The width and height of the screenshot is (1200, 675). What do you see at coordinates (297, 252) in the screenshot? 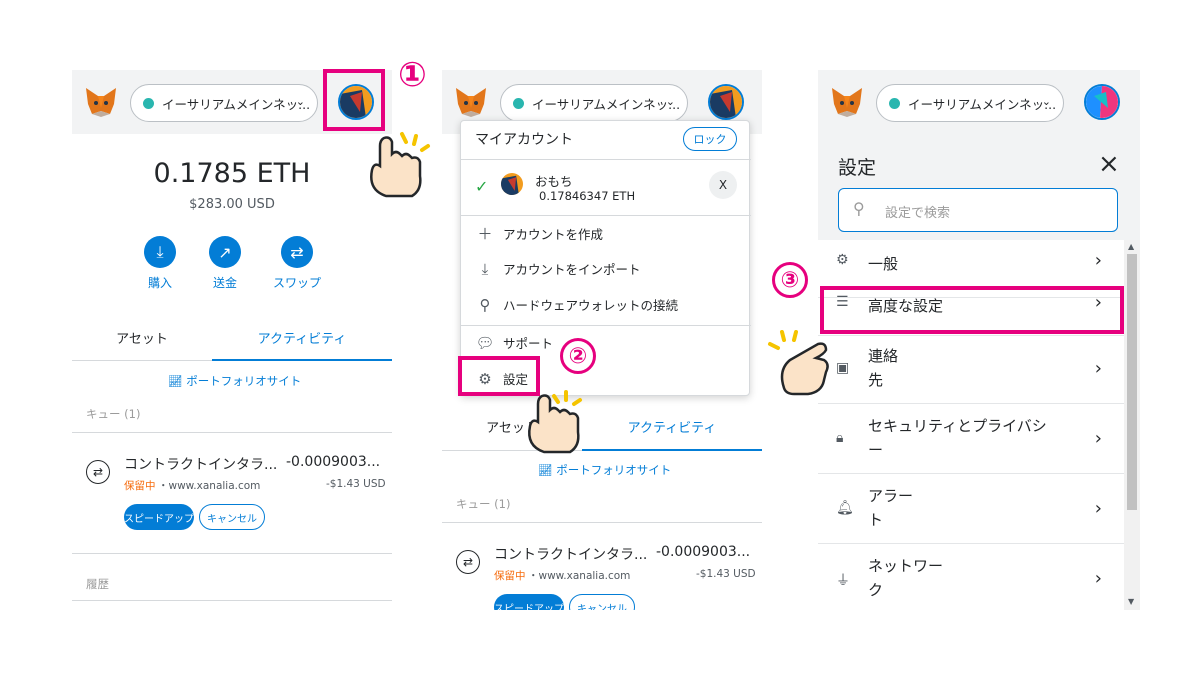
I see `swap-button: ⇄` at bounding box center [297, 252].